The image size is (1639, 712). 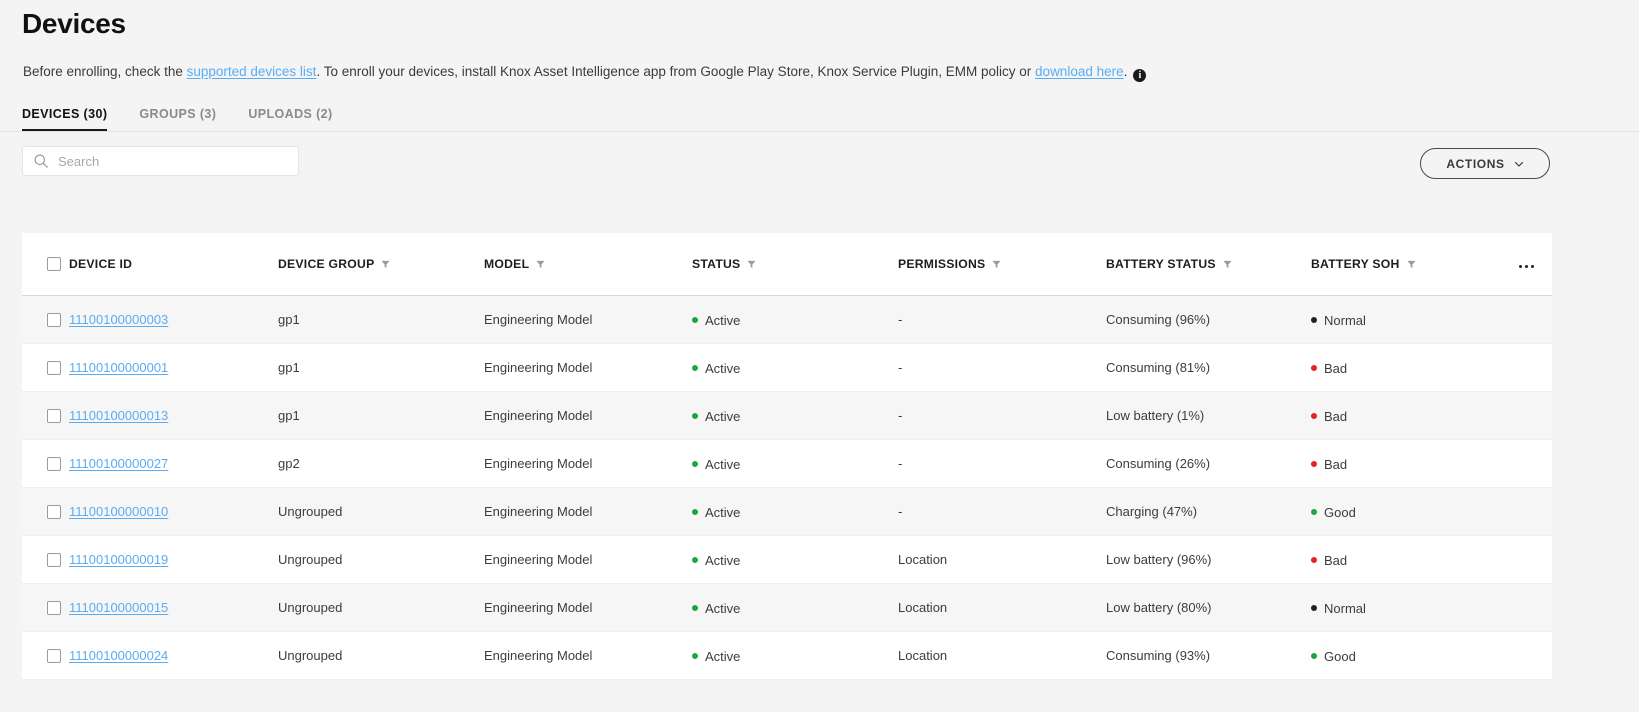 What do you see at coordinates (177, 119) in the screenshot?
I see `tab-groups: GROUPS (3)` at bounding box center [177, 119].